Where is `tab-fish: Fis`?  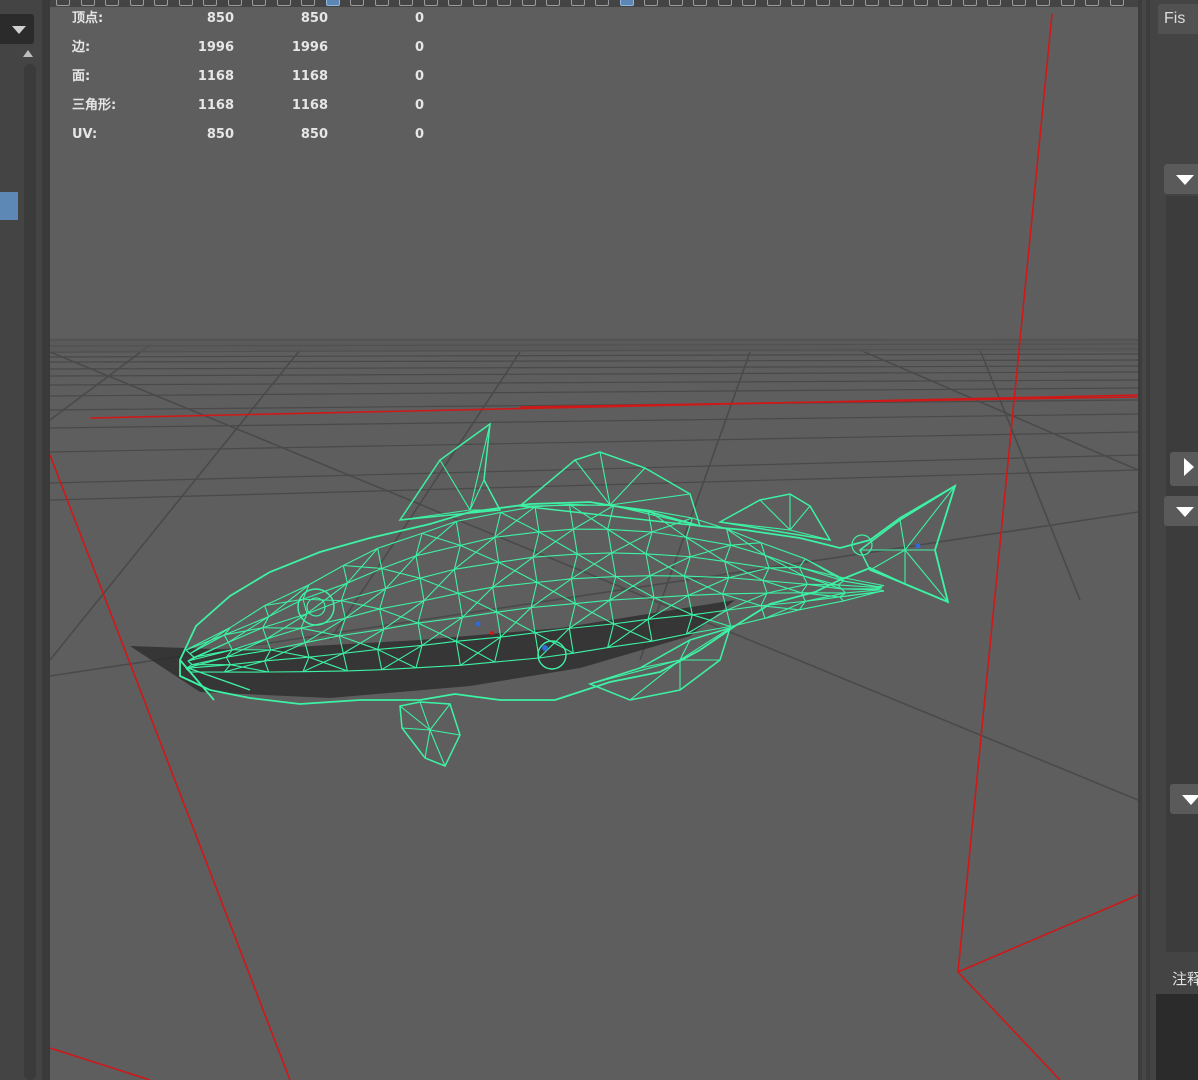
tab-fish: Fis is located at coordinates (1178, 19).